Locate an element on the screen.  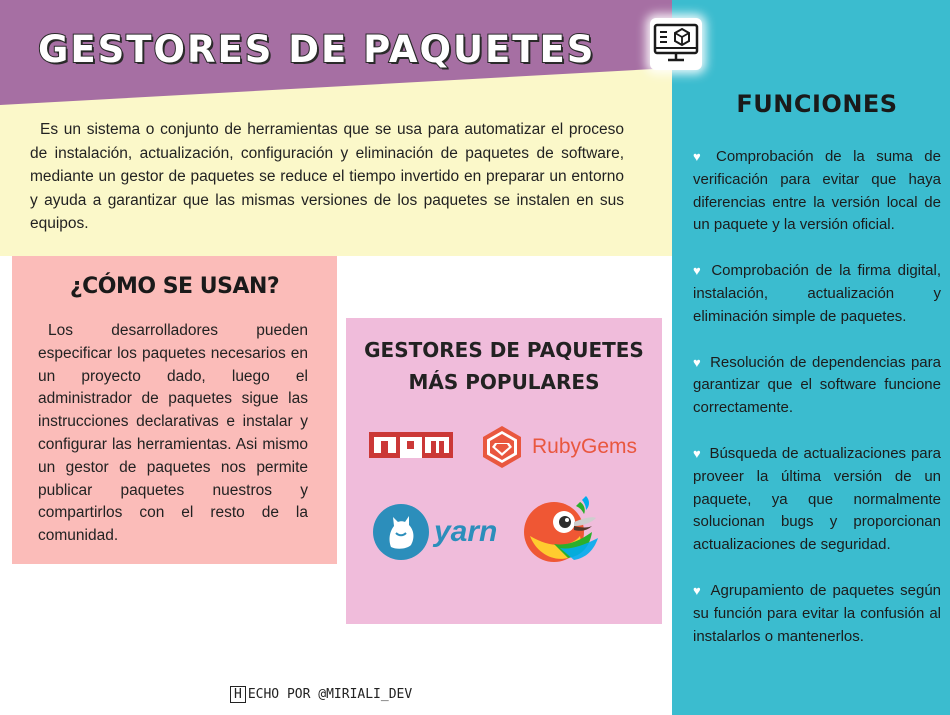
rubygems-logo: RubyGems is located at coordinates (558, 447).